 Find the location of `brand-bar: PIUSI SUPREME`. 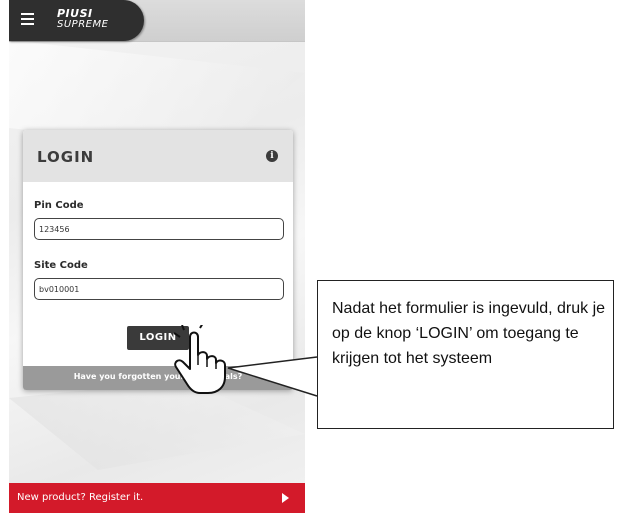

brand-bar: PIUSI SUPREME is located at coordinates (76, 20).